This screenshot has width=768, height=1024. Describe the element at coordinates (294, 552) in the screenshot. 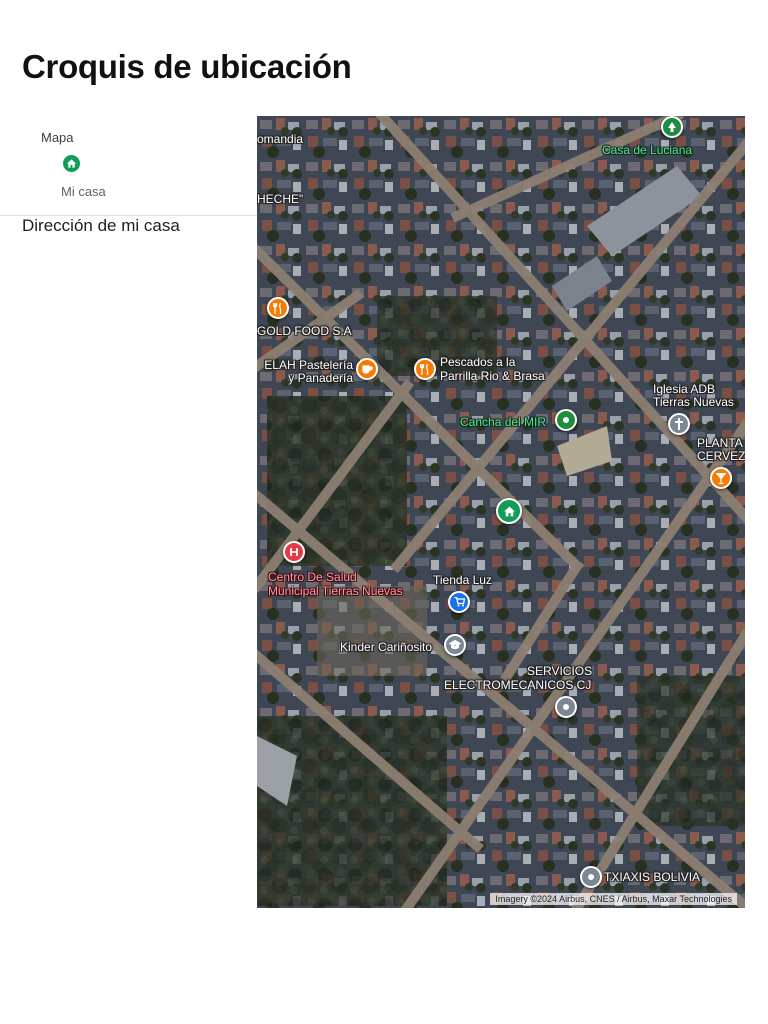

I see `hospital-icon` at that location.